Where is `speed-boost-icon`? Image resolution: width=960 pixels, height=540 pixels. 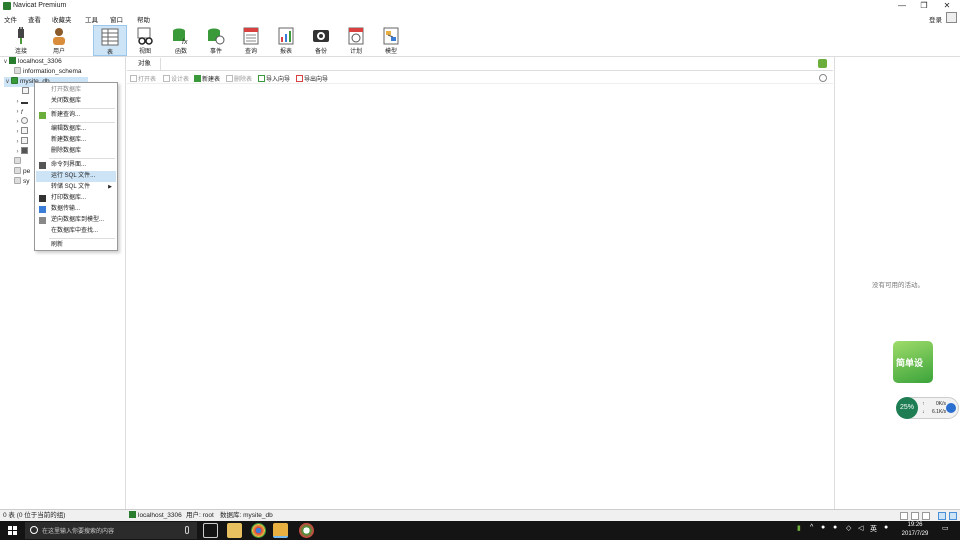 speed-boost-icon is located at coordinates (951, 408).